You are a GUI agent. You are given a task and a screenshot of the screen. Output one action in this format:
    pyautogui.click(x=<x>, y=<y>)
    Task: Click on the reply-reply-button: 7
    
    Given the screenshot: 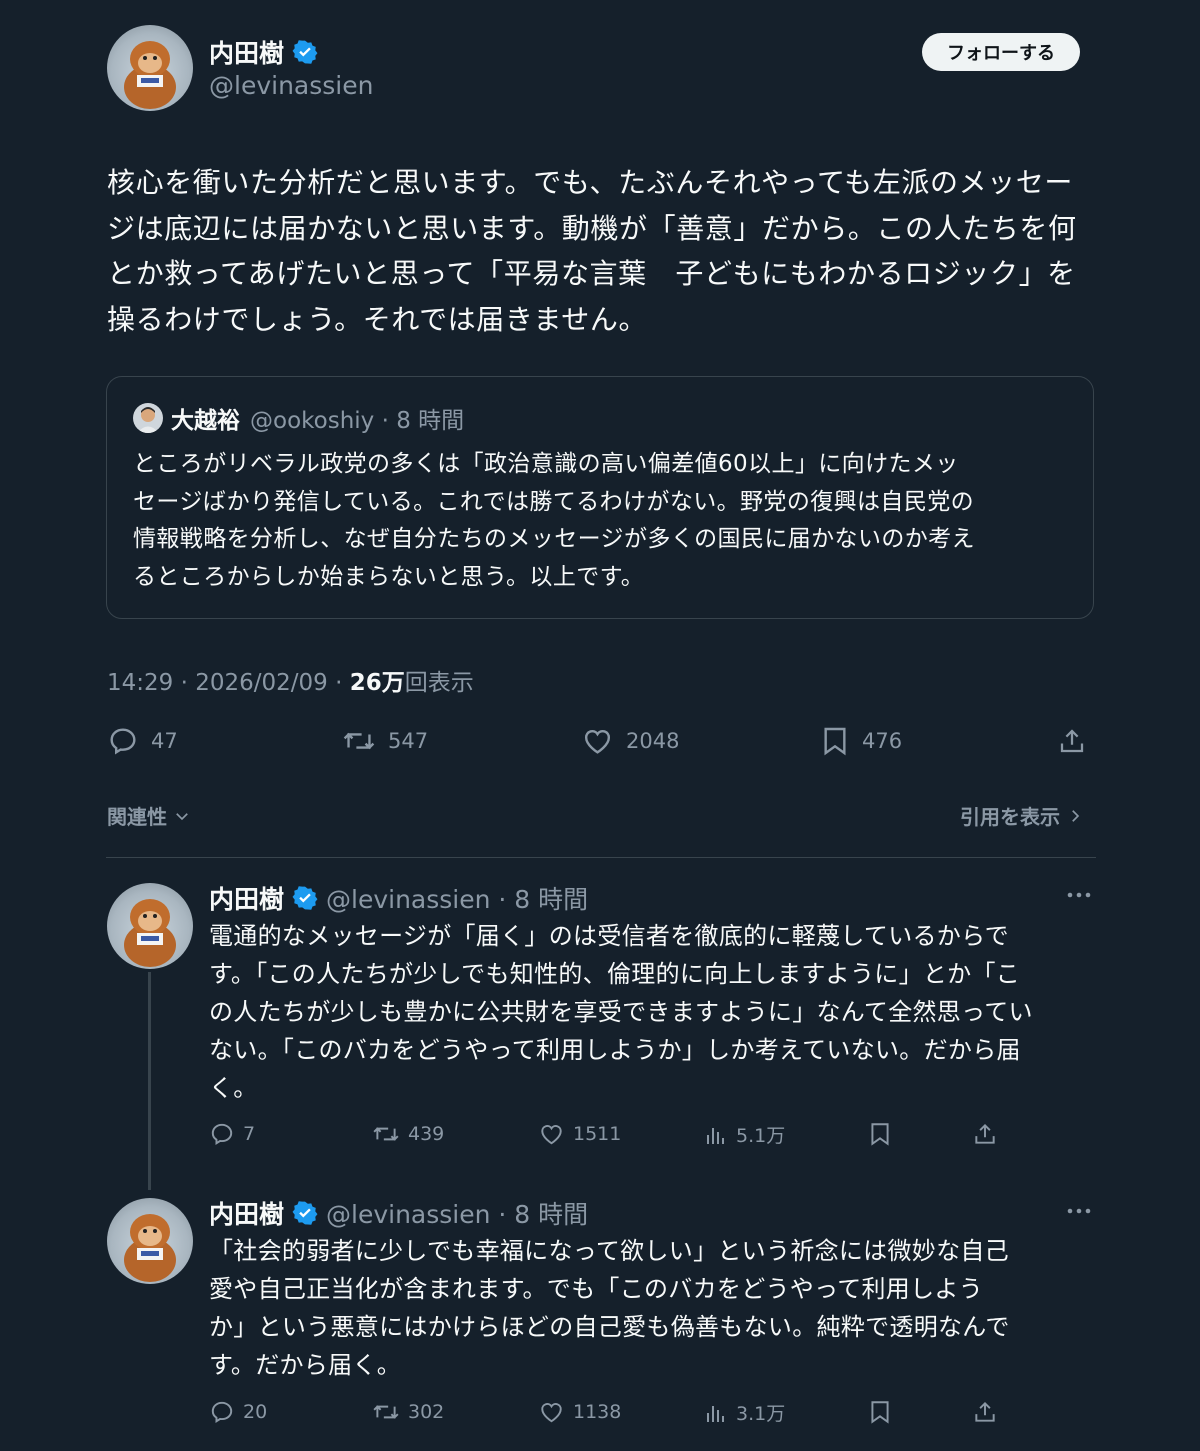 What is the action you would take?
    pyautogui.click(x=232, y=1134)
    